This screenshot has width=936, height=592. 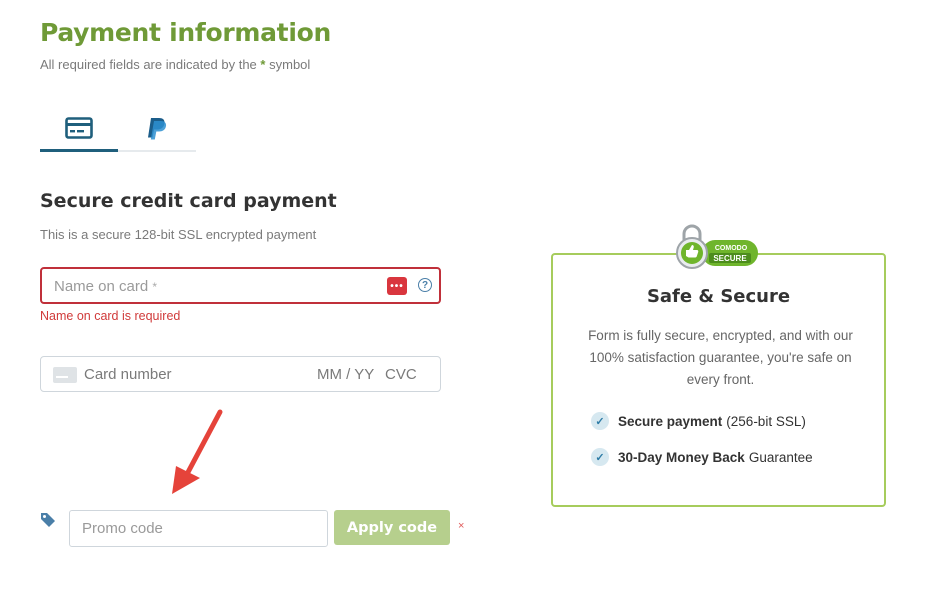 What do you see at coordinates (730, 258) in the screenshot?
I see `badge-bottom-text: SECURE` at bounding box center [730, 258].